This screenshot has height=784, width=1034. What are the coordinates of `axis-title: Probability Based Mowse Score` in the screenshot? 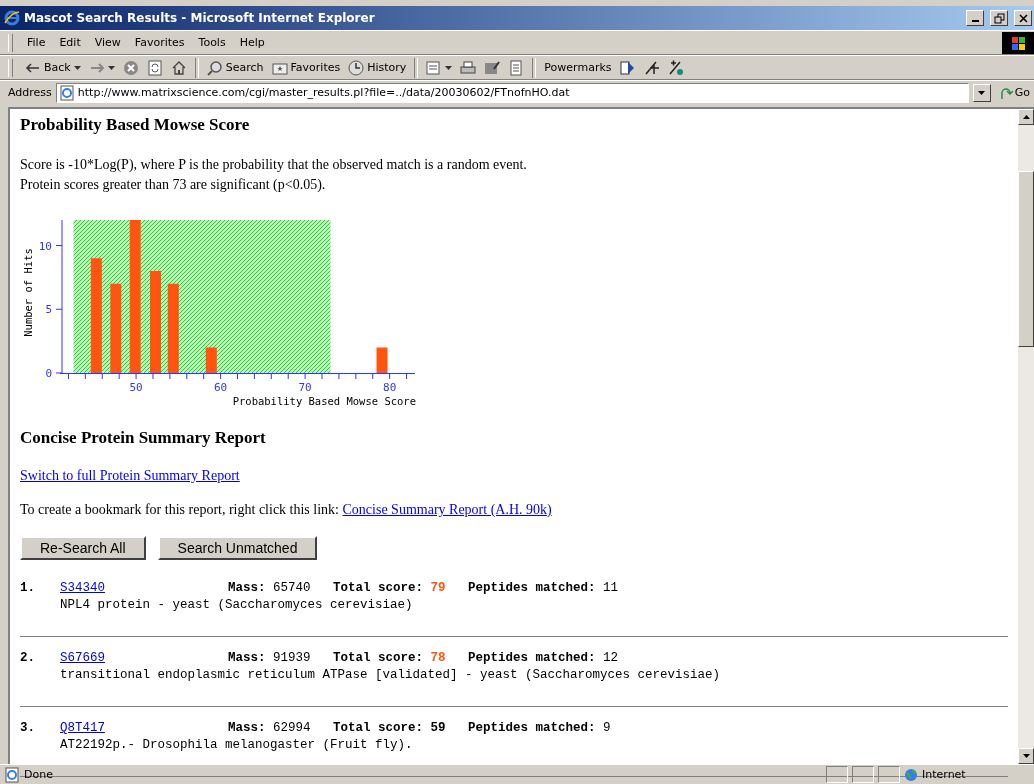 It's located at (324, 401).